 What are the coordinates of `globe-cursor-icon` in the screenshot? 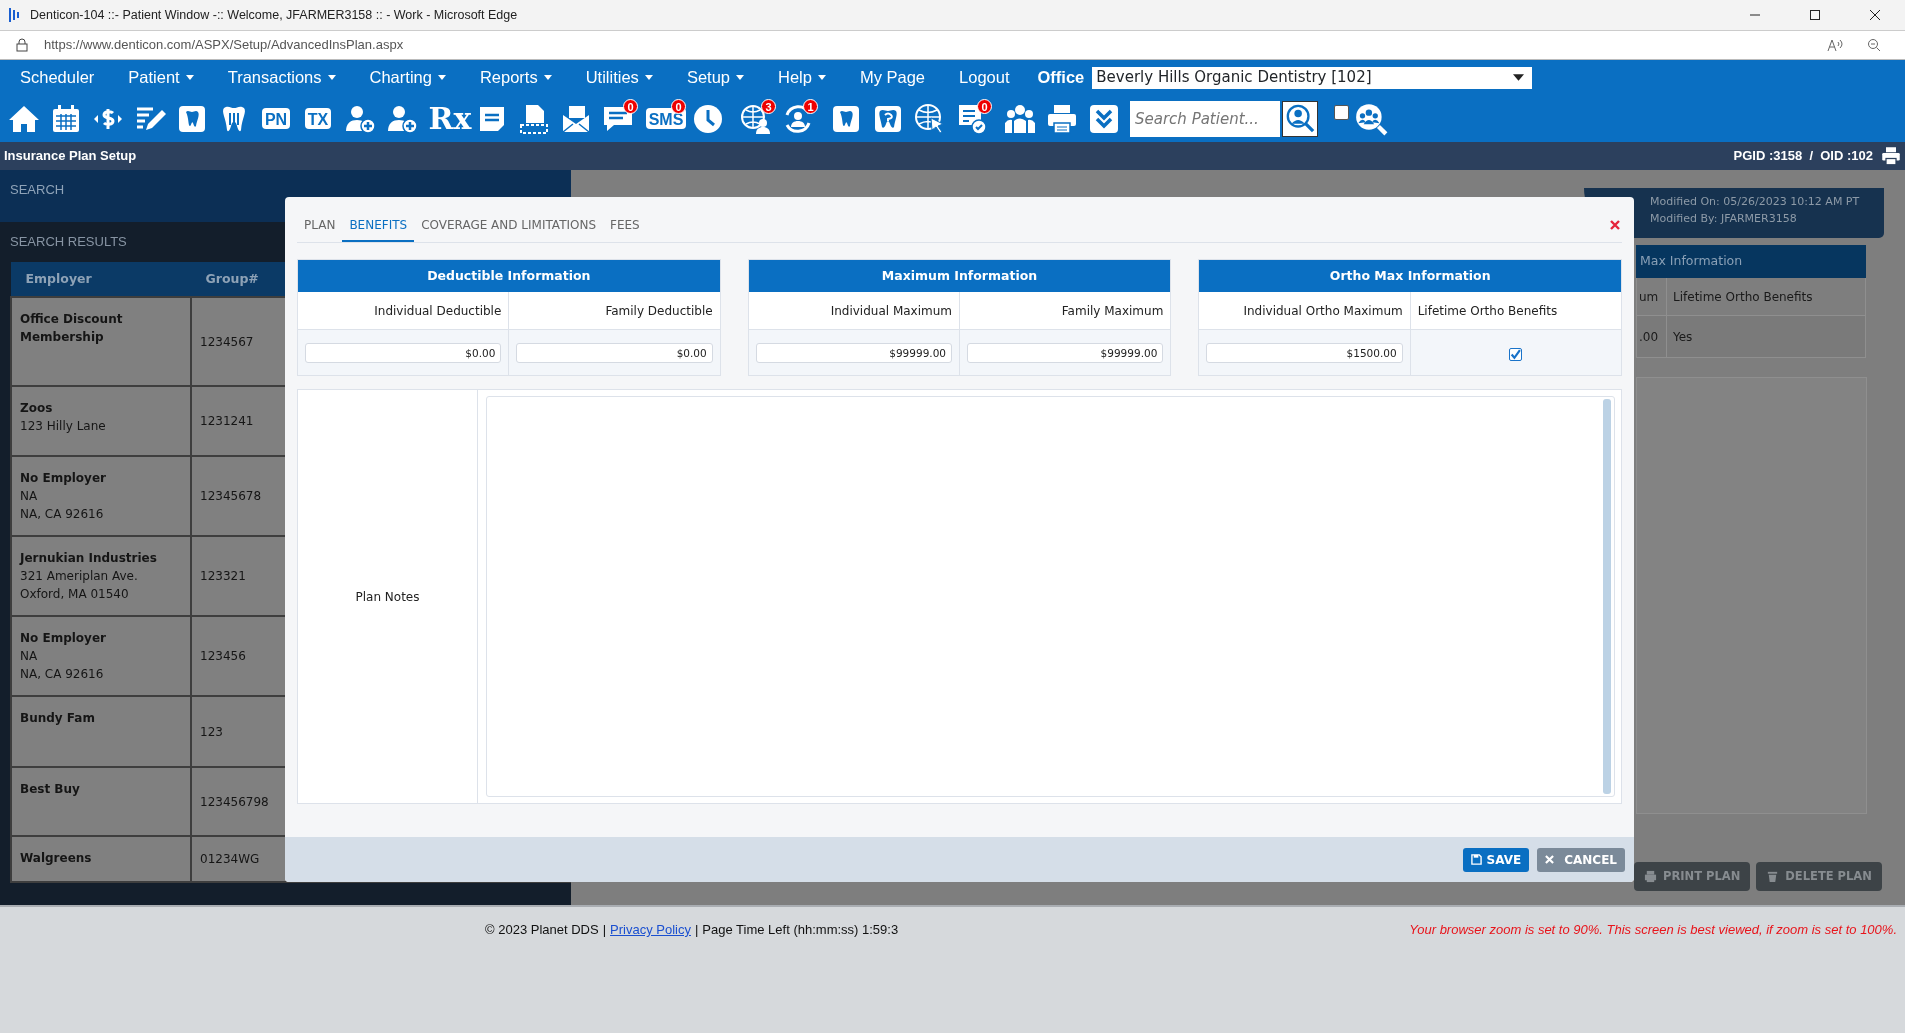 It's located at (930, 118).